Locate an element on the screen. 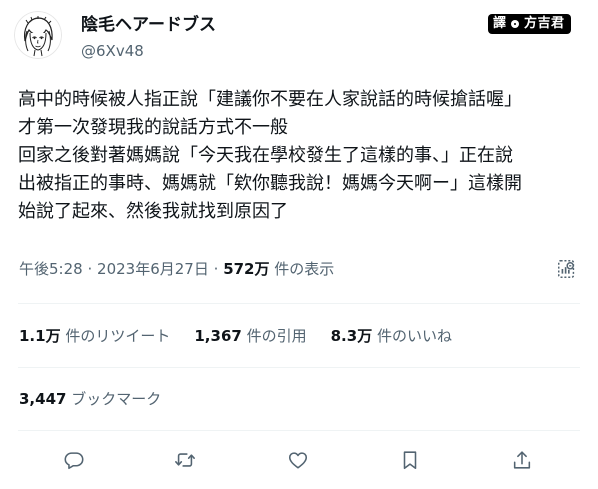 This screenshot has width=598, height=489. reply-icon is located at coordinates (74, 461).